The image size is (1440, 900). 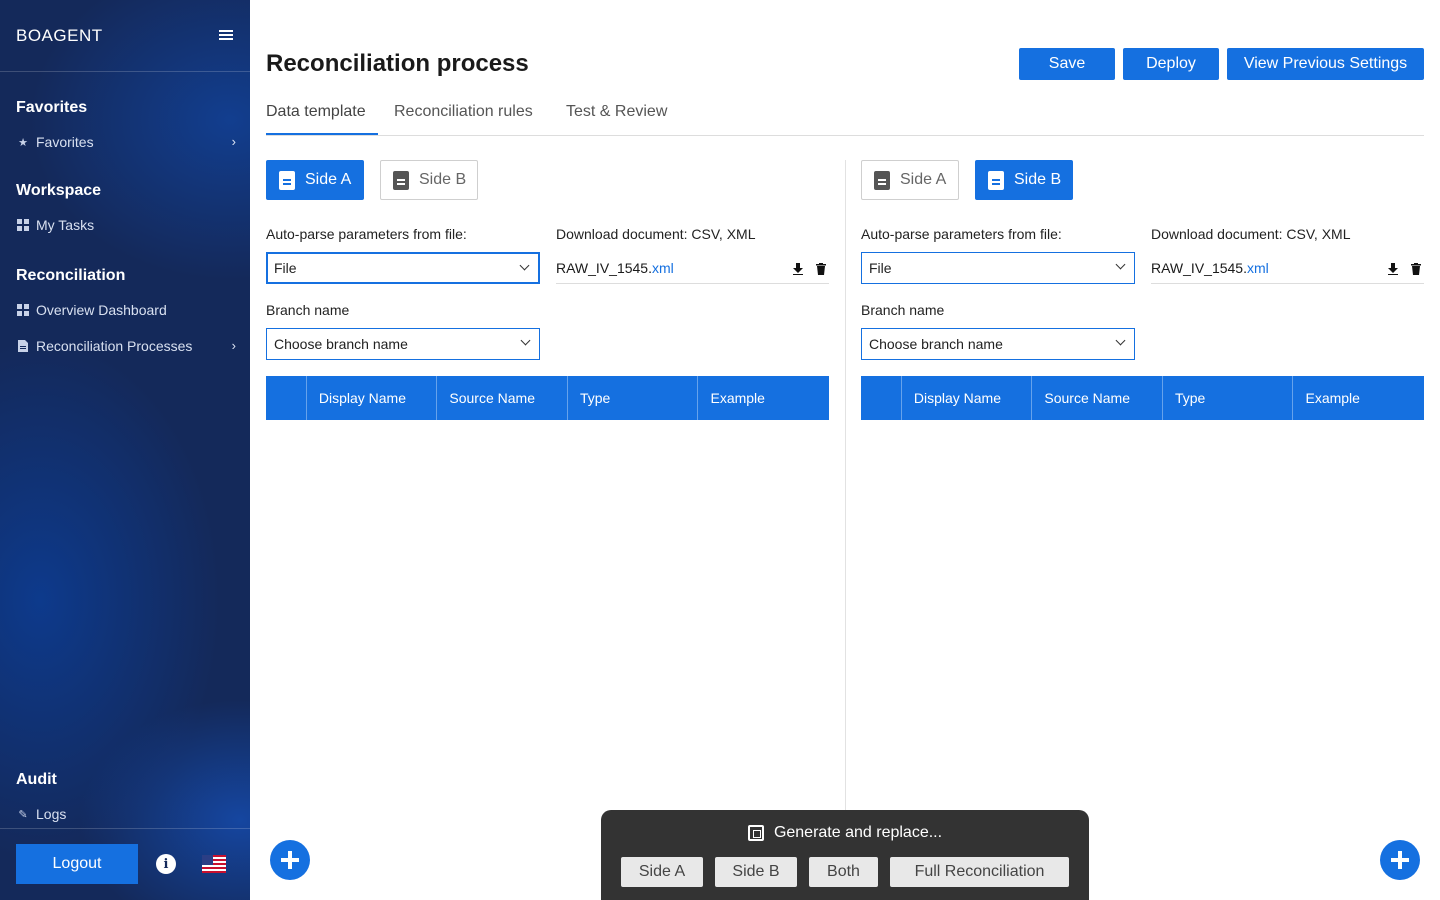 I want to click on sidebar-item-label: Favorites, so click(x=65, y=142).